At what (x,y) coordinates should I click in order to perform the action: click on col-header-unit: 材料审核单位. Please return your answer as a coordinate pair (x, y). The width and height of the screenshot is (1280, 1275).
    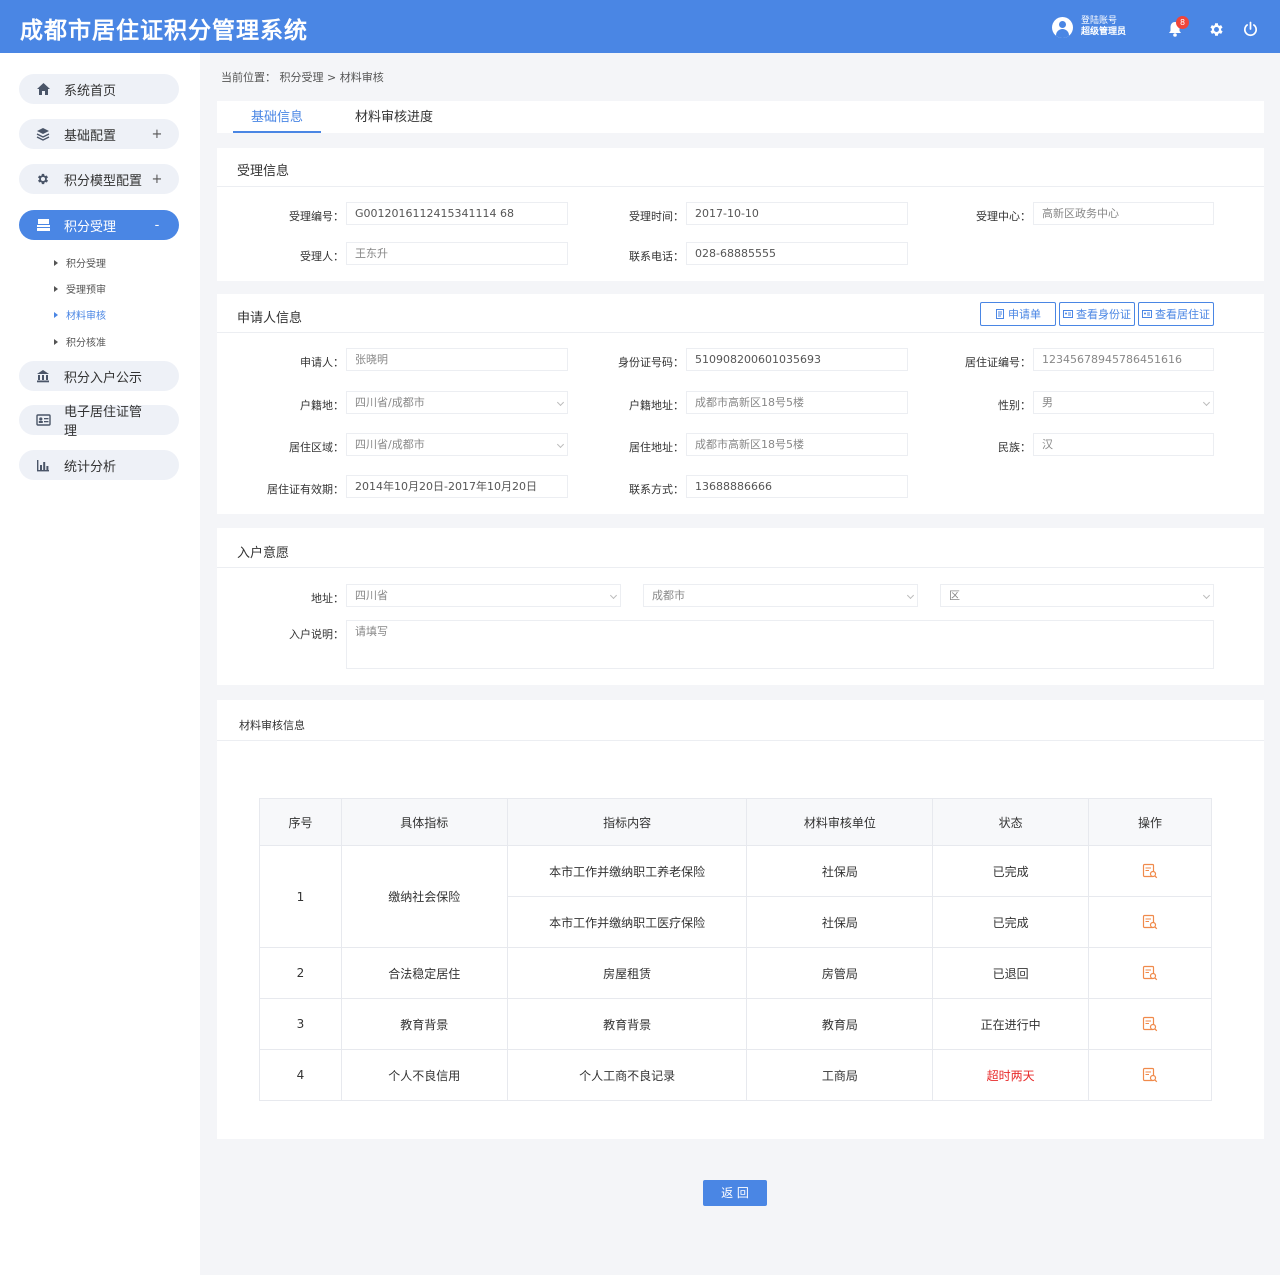
    Looking at the image, I should click on (840, 822).